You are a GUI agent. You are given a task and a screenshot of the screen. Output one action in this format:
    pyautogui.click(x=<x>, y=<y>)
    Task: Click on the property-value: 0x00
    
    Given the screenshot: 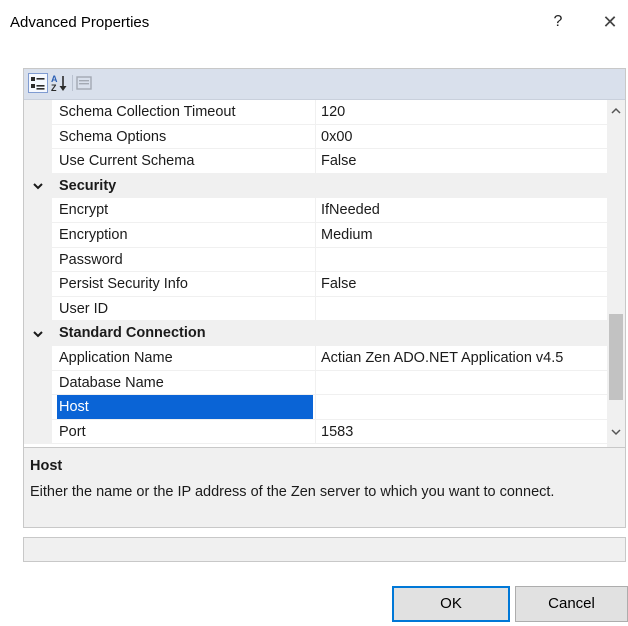 What is the action you would take?
    pyautogui.click(x=464, y=137)
    